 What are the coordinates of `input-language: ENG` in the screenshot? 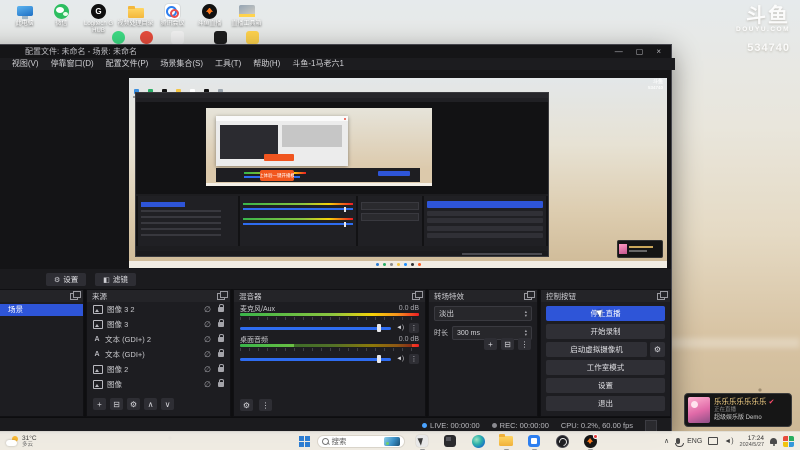 It's located at (694, 441).